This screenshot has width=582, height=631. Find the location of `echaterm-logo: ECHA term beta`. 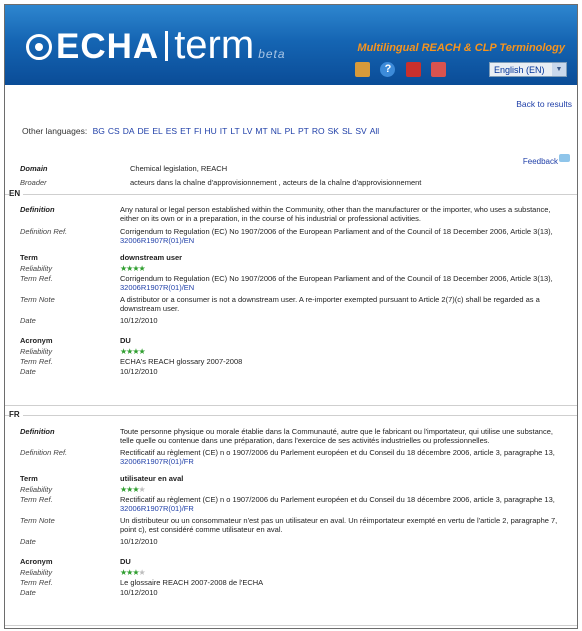

echaterm-logo: ECHA term beta is located at coordinates (156, 48).